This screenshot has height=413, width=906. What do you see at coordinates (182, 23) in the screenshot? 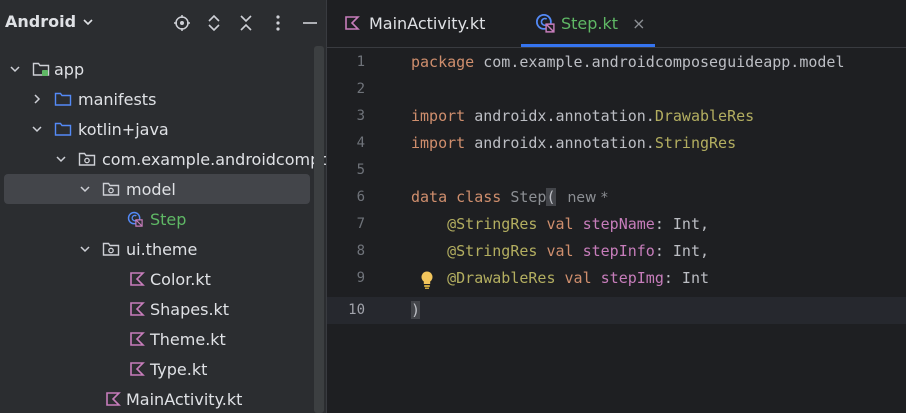
I see `locate-icon` at bounding box center [182, 23].